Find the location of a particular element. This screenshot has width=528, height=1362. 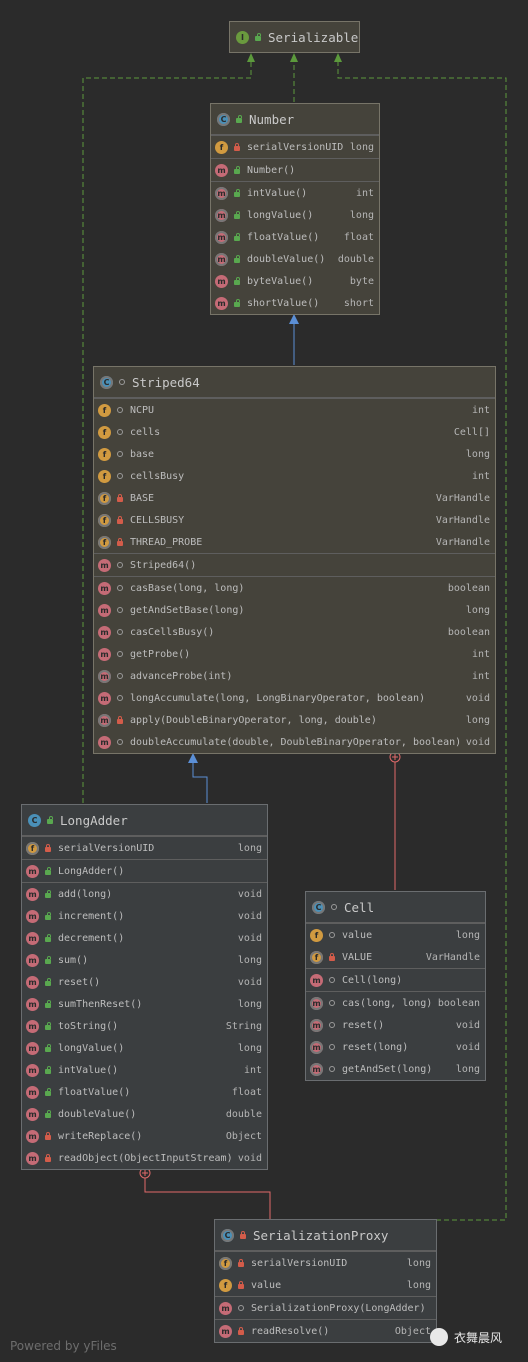

field-row: f base long is located at coordinates (294, 454).